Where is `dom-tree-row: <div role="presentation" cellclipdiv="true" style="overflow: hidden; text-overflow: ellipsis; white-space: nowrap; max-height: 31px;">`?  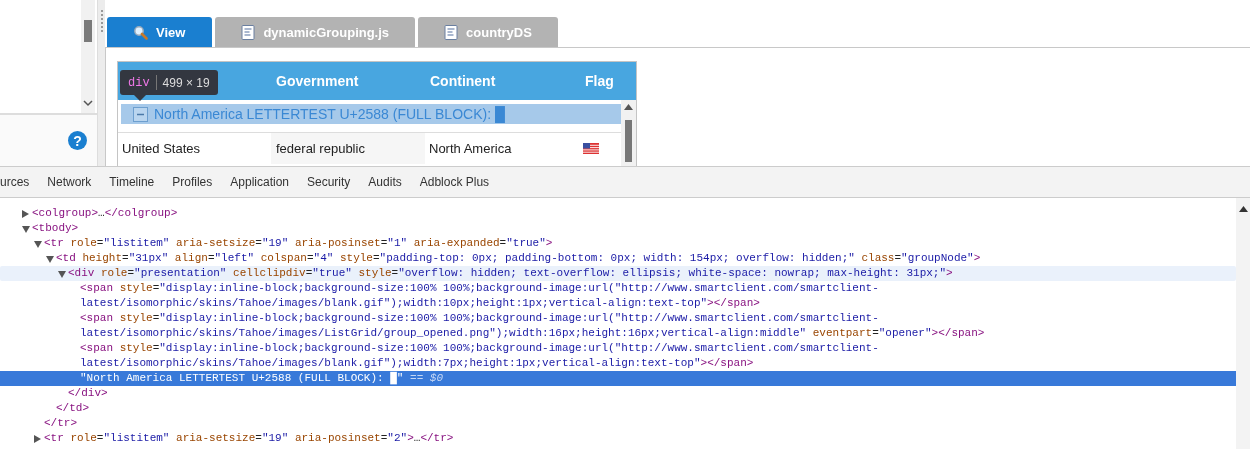 dom-tree-row: <div role="presentation" cellclipdiv="true" style="overflow: hidden; text-overflow: ellipsis; white-space: nowrap; max-height: 31px;"> is located at coordinates (618, 273).